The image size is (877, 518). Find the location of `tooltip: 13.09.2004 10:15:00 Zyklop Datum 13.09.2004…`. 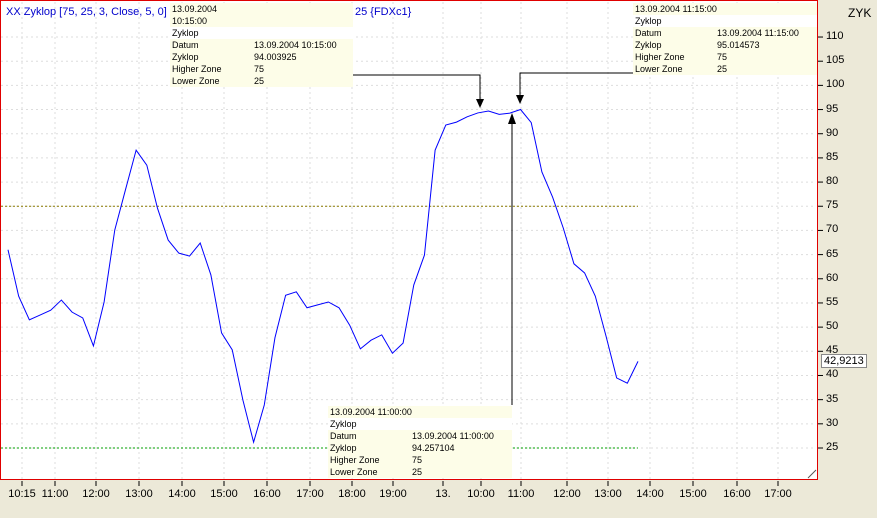

tooltip: 13.09.2004 10:15:00 Zyklop Datum 13.09.2004… is located at coordinates (261, 45).